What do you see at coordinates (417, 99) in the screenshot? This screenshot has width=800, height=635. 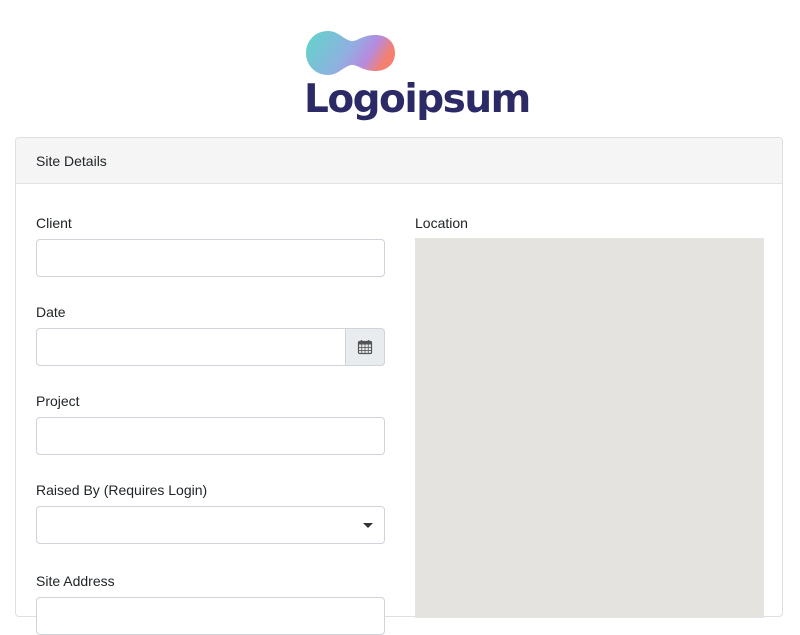 I see `logo-text: Logoipsum` at bounding box center [417, 99].